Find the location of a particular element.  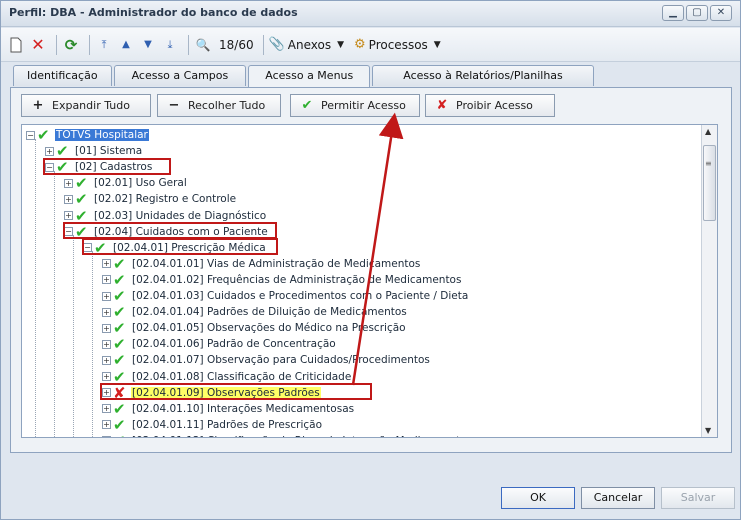

tree-node-padrao-concentracao: + ✔ [02.04.01.06] Padrão de Concentração is located at coordinates (219, 344).